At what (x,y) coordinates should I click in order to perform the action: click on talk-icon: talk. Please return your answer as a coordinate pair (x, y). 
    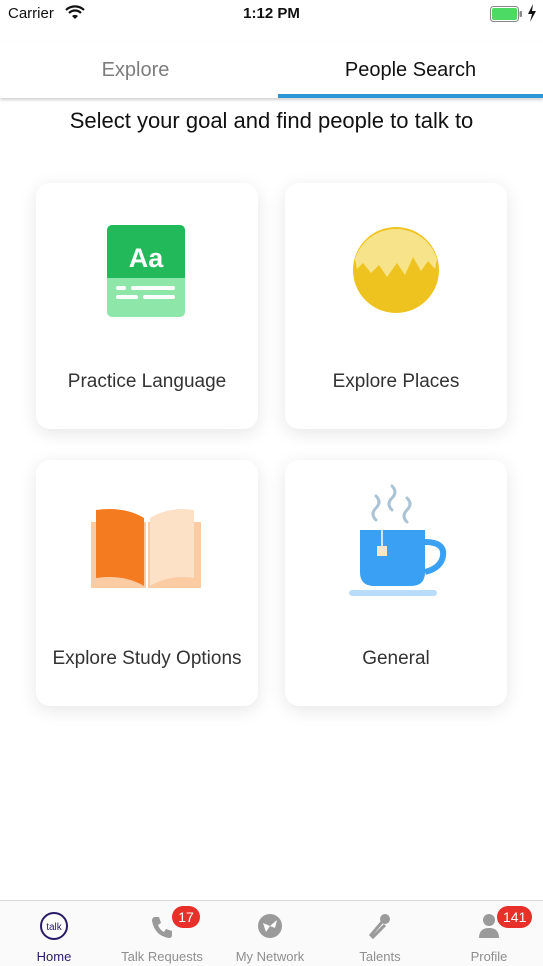
    Looking at the image, I should click on (54, 926).